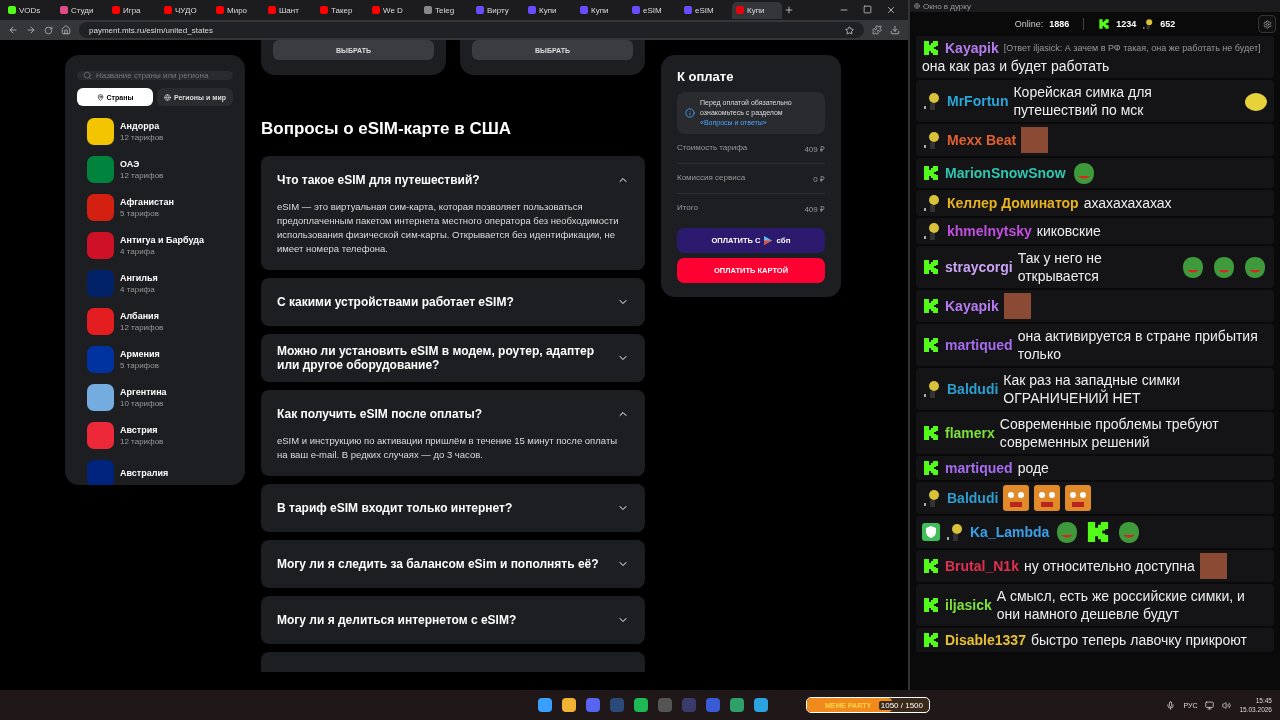  What do you see at coordinates (81, 10) in the screenshot?
I see `browser-tab: Студи` at bounding box center [81, 10].